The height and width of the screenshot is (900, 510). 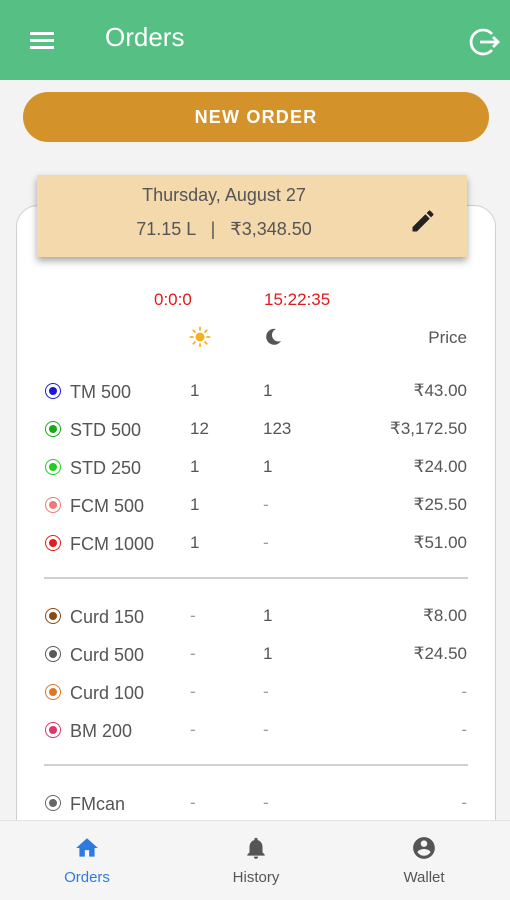 I want to click on product-price: ₹51.00, so click(x=440, y=542).